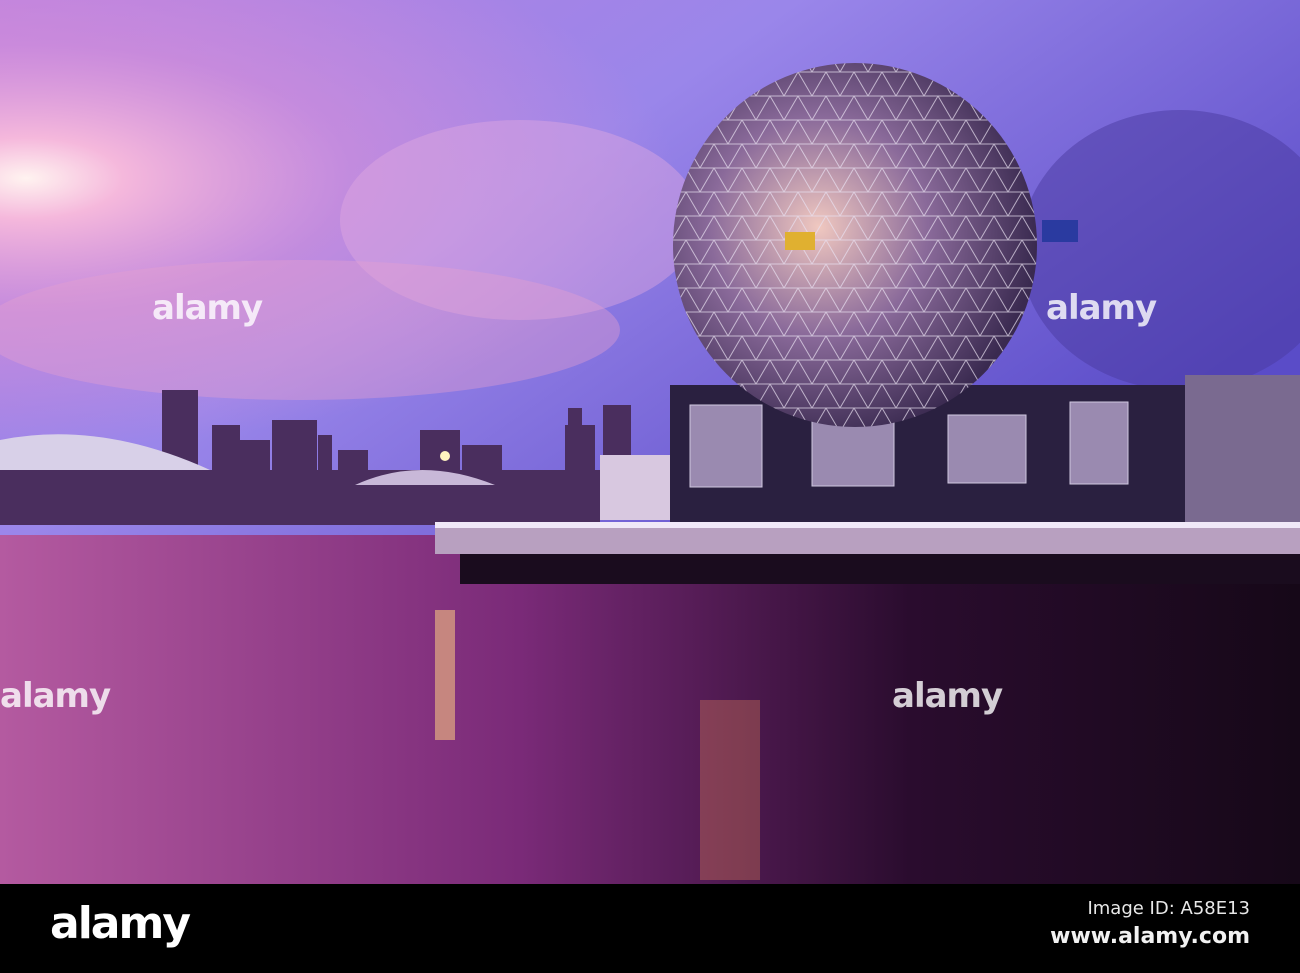 Image resolution: width=1300 pixels, height=973 pixels. What do you see at coordinates (650, 928) in the screenshot?
I see `footer-bar: alamy Image ID: A58E13 www.alamy.com` at bounding box center [650, 928].